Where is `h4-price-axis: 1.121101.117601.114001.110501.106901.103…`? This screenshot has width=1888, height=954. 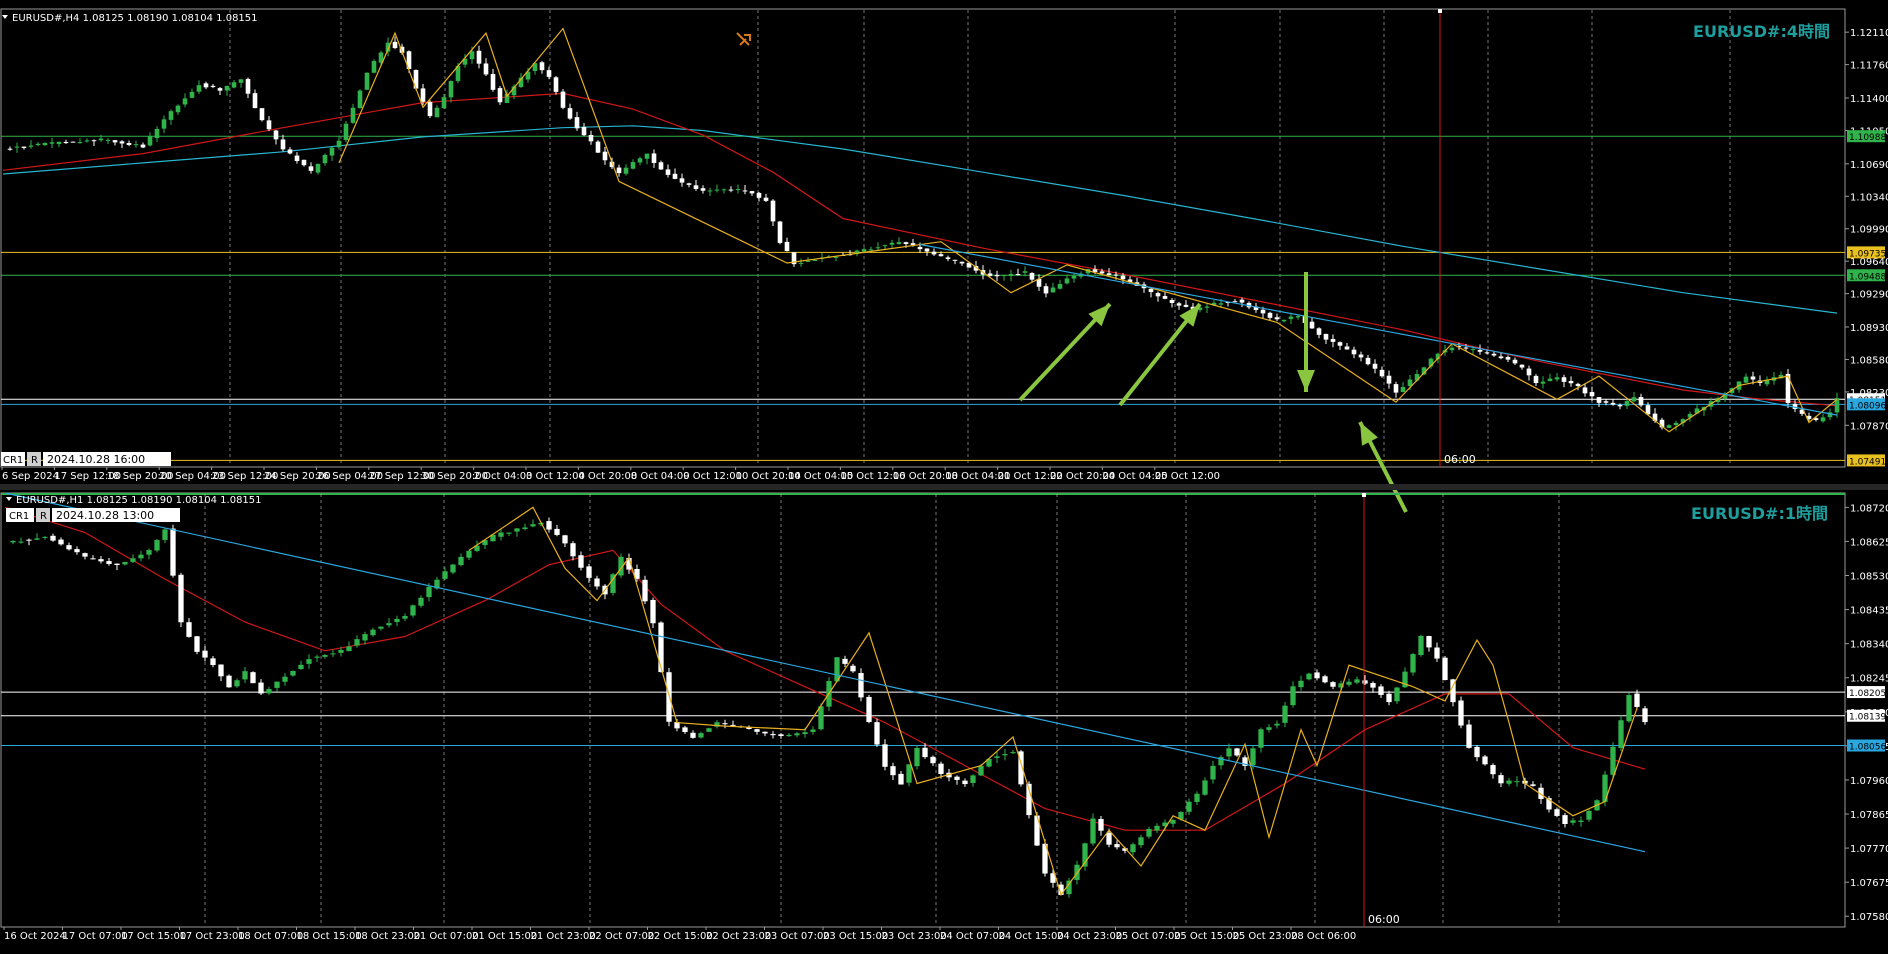
h4-price-axis: 1.121101.117601.114001.110501.106901.103… is located at coordinates (1866, 247).